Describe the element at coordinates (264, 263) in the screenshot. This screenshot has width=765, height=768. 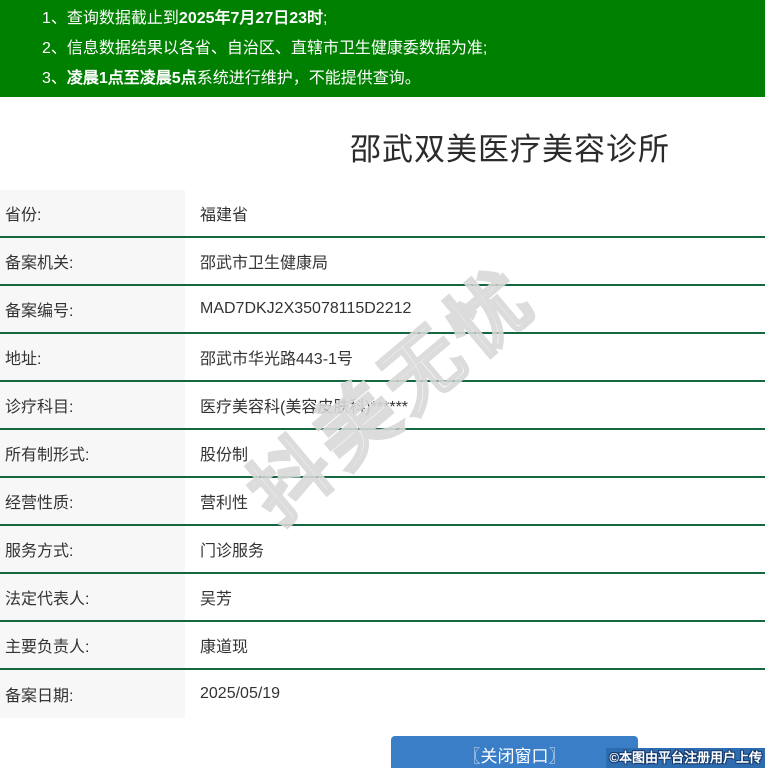
I see `row-value: 邵武市卫生健康局` at that location.